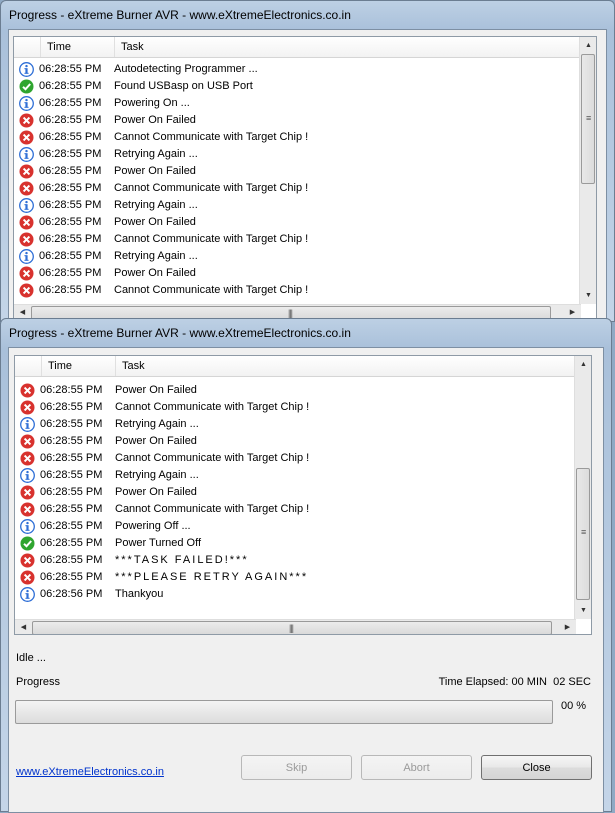  I want to click on log-task: ***TASK FAILED!***, so click(182, 560).